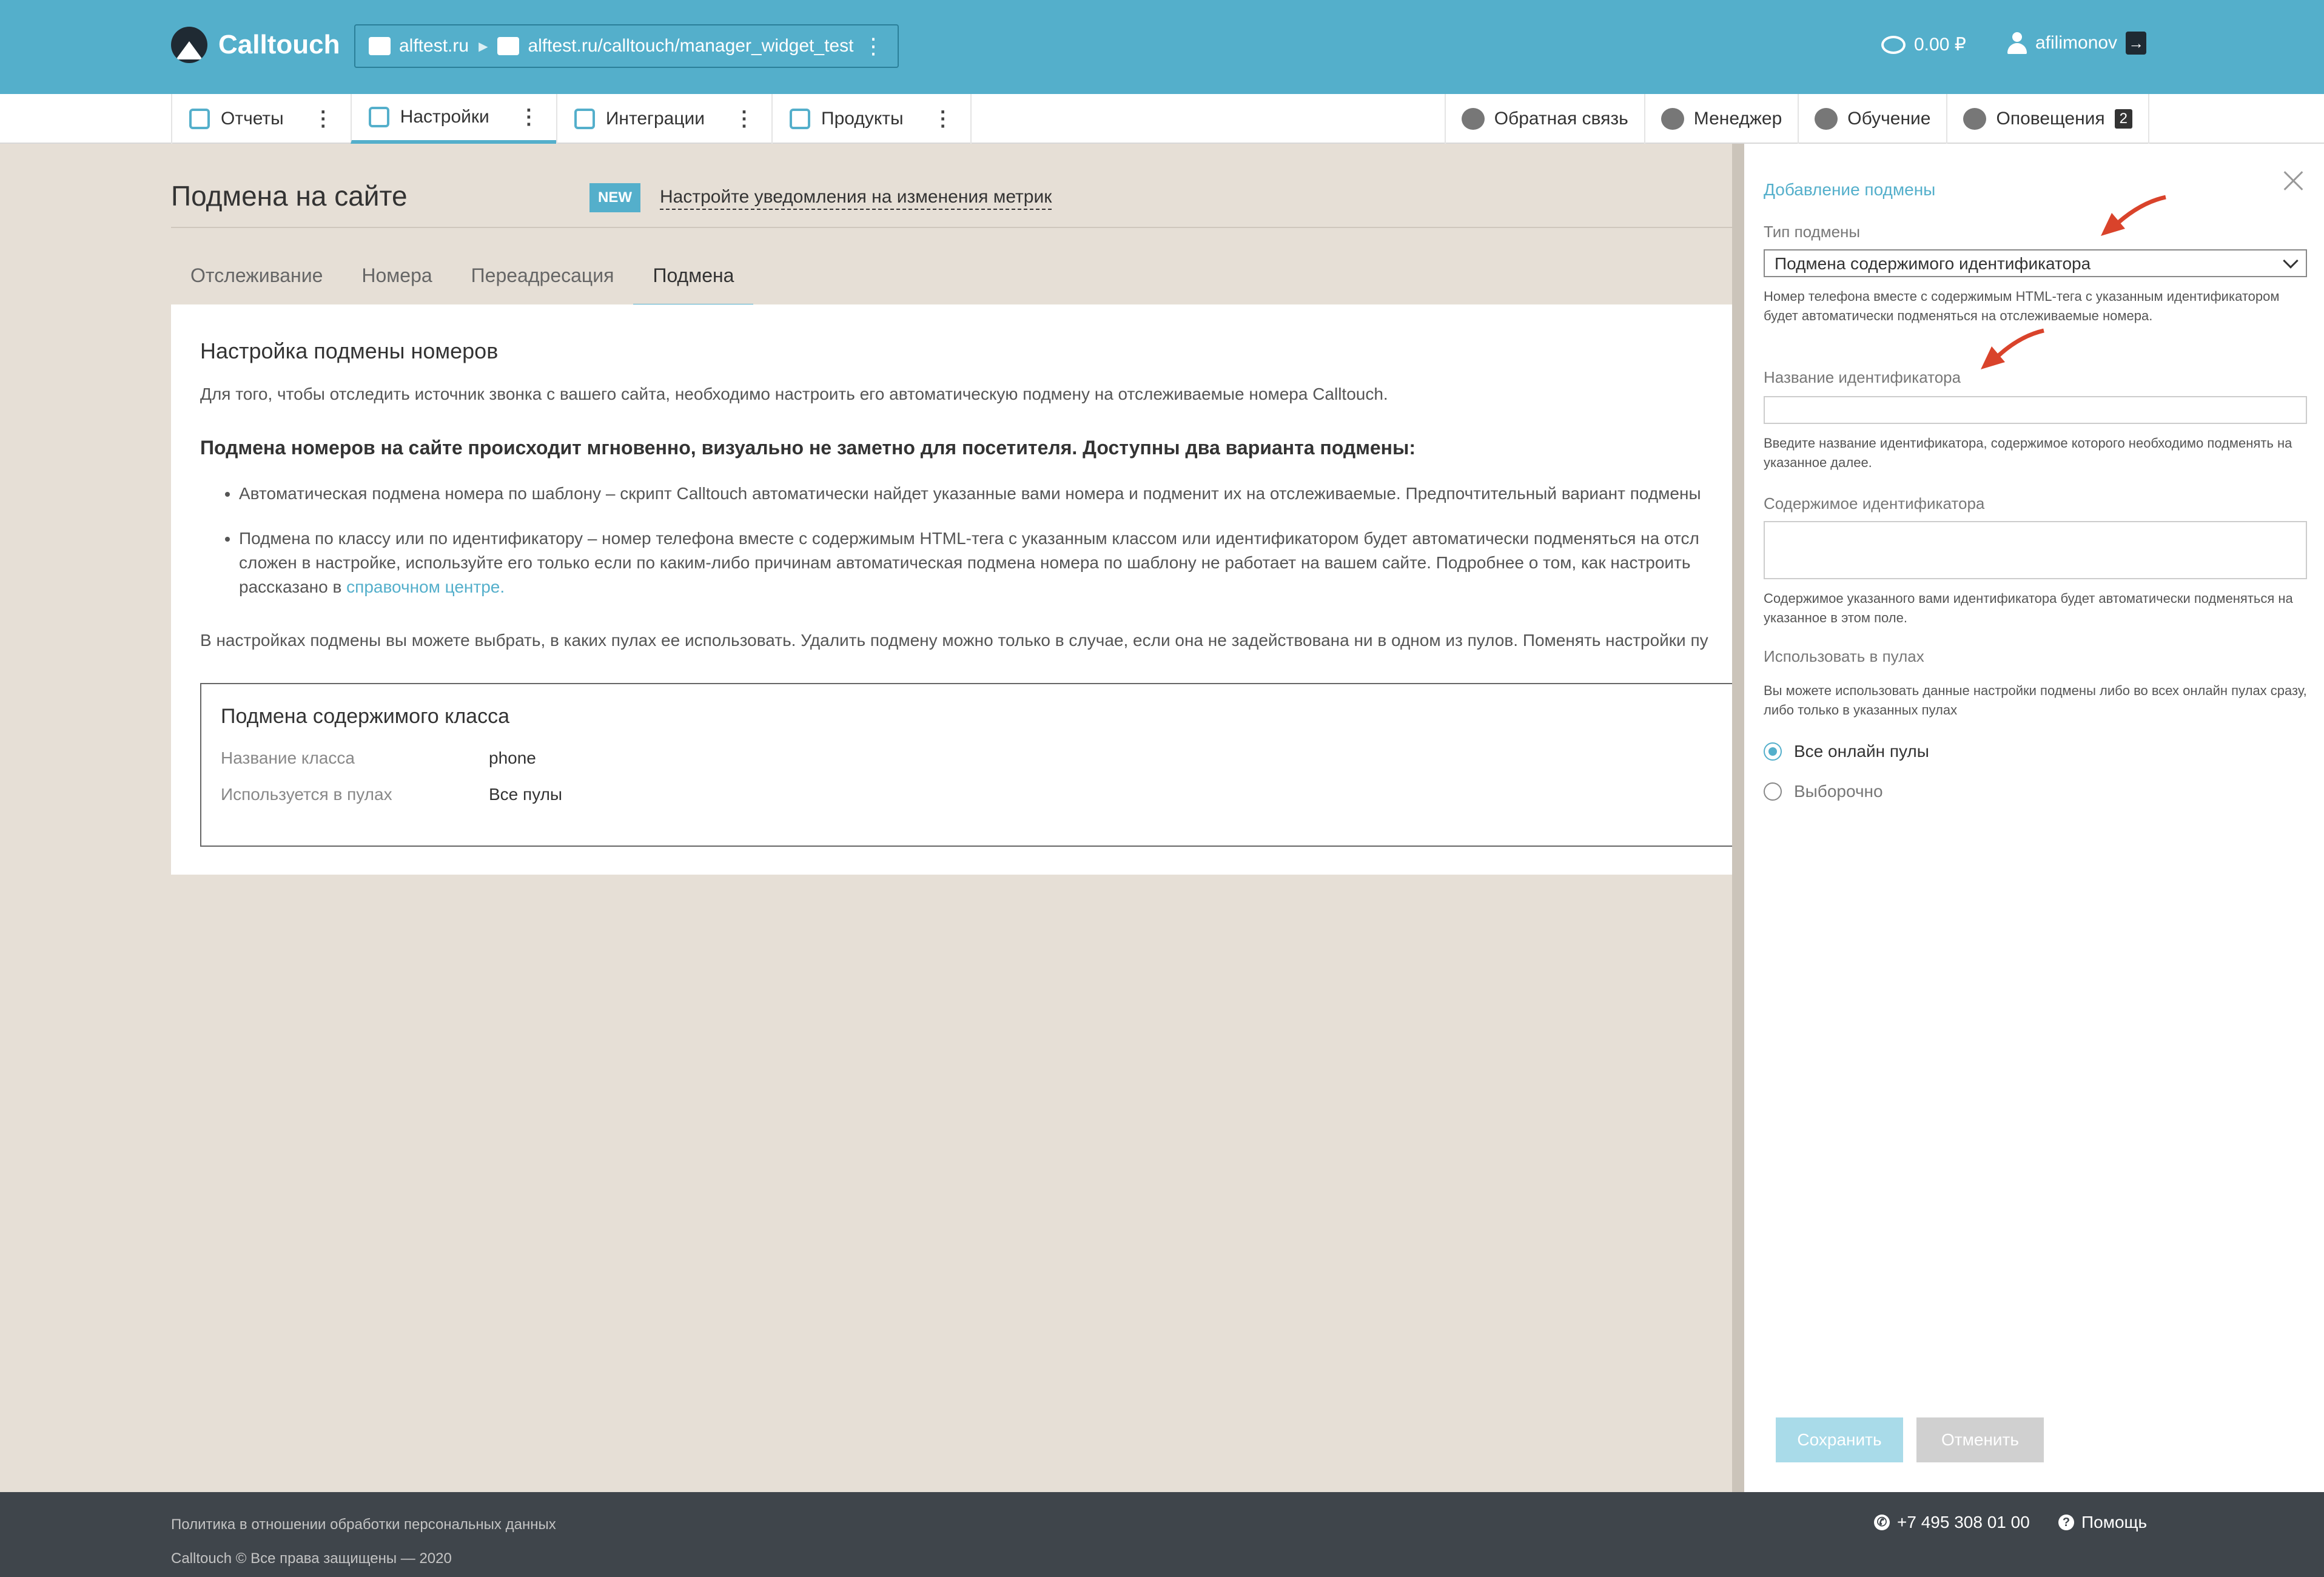  I want to click on nav-item-notifications: Оповещения 2, so click(2048, 119).